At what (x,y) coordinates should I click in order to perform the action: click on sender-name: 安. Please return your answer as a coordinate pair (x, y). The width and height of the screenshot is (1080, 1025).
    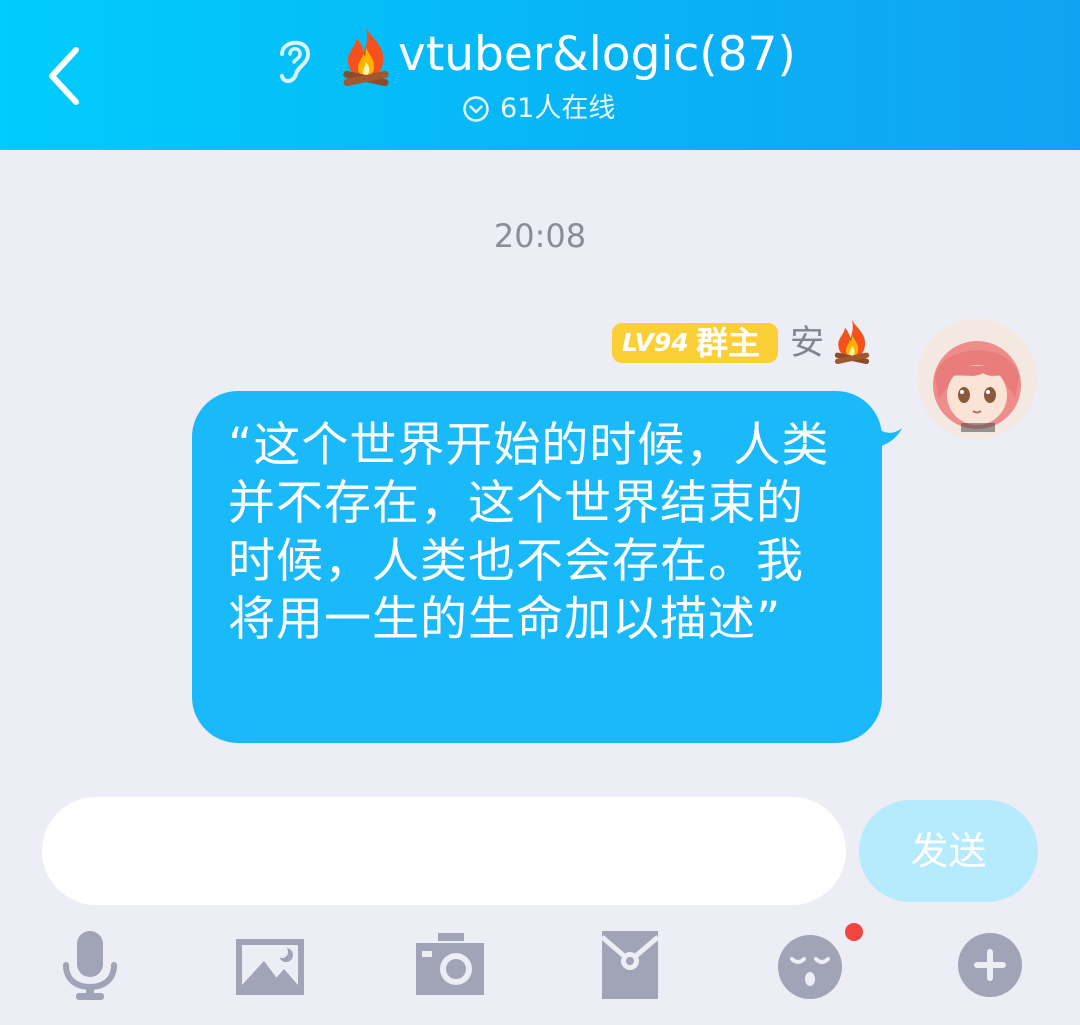
    Looking at the image, I should click on (807, 343).